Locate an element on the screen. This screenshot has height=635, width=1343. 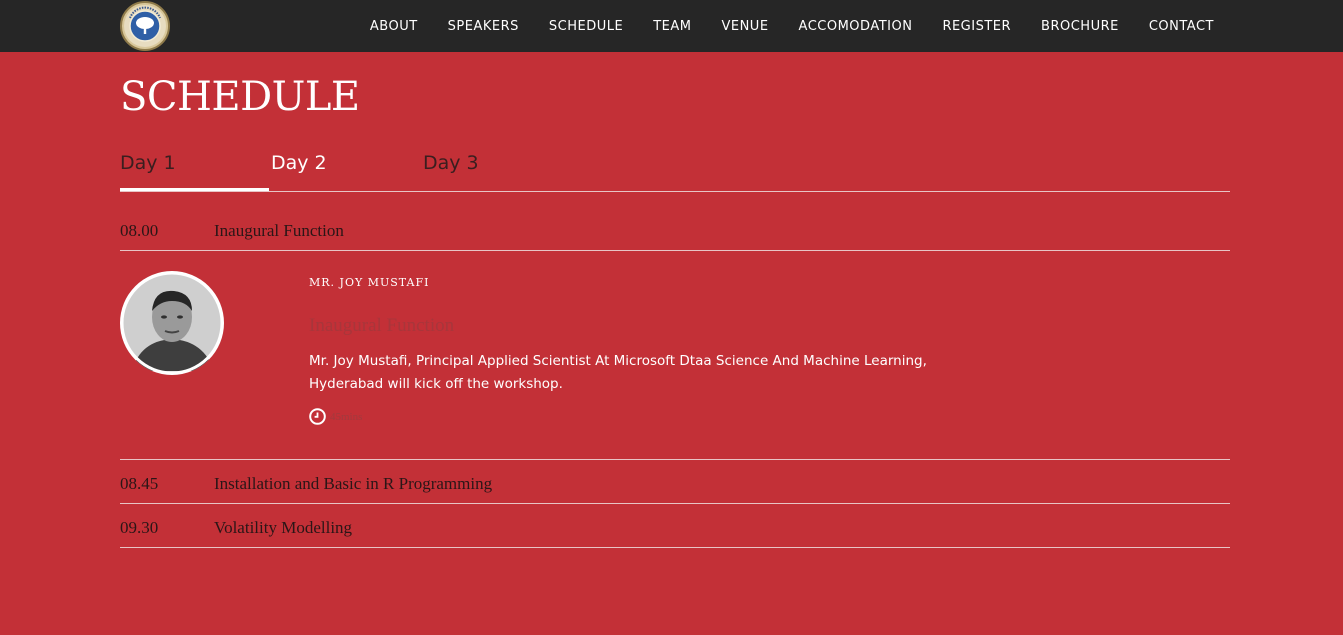
schedule-row: 09.30 Volatility Modelling is located at coordinates (675, 526).